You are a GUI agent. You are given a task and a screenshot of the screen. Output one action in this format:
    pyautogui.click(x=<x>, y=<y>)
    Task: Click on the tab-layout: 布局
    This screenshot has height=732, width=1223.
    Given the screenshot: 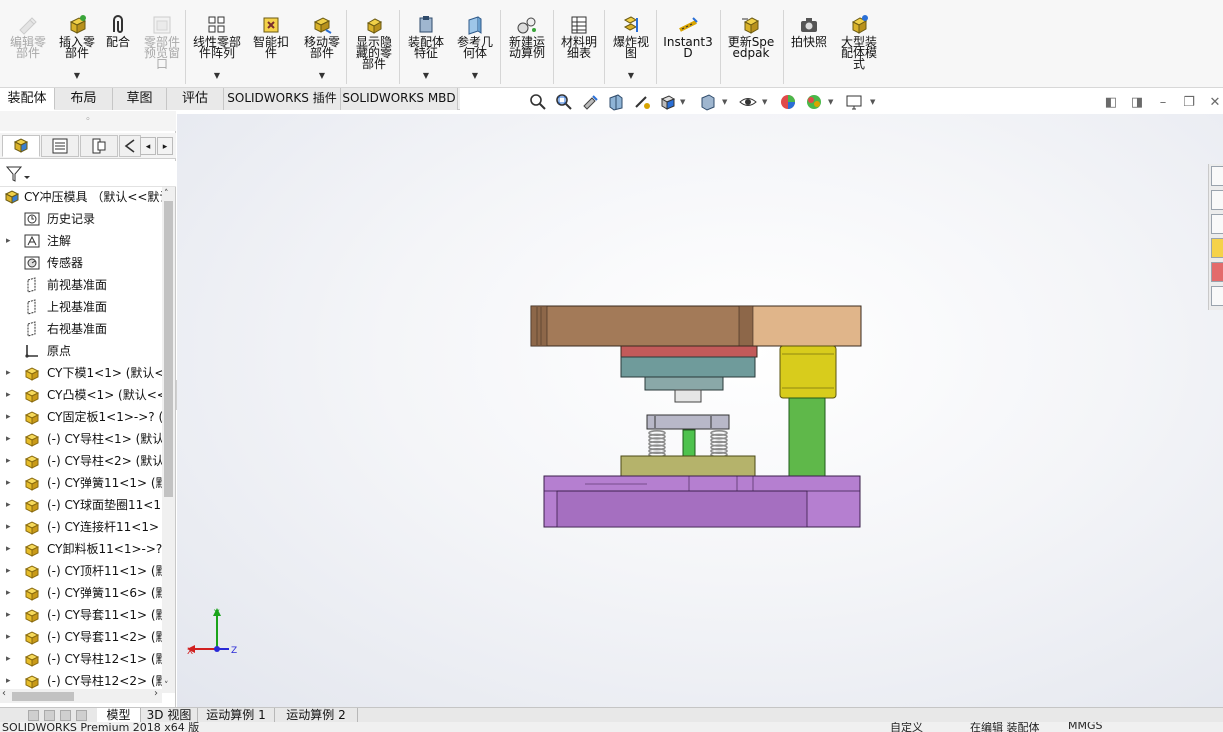 What is the action you would take?
    pyautogui.click(x=84, y=99)
    